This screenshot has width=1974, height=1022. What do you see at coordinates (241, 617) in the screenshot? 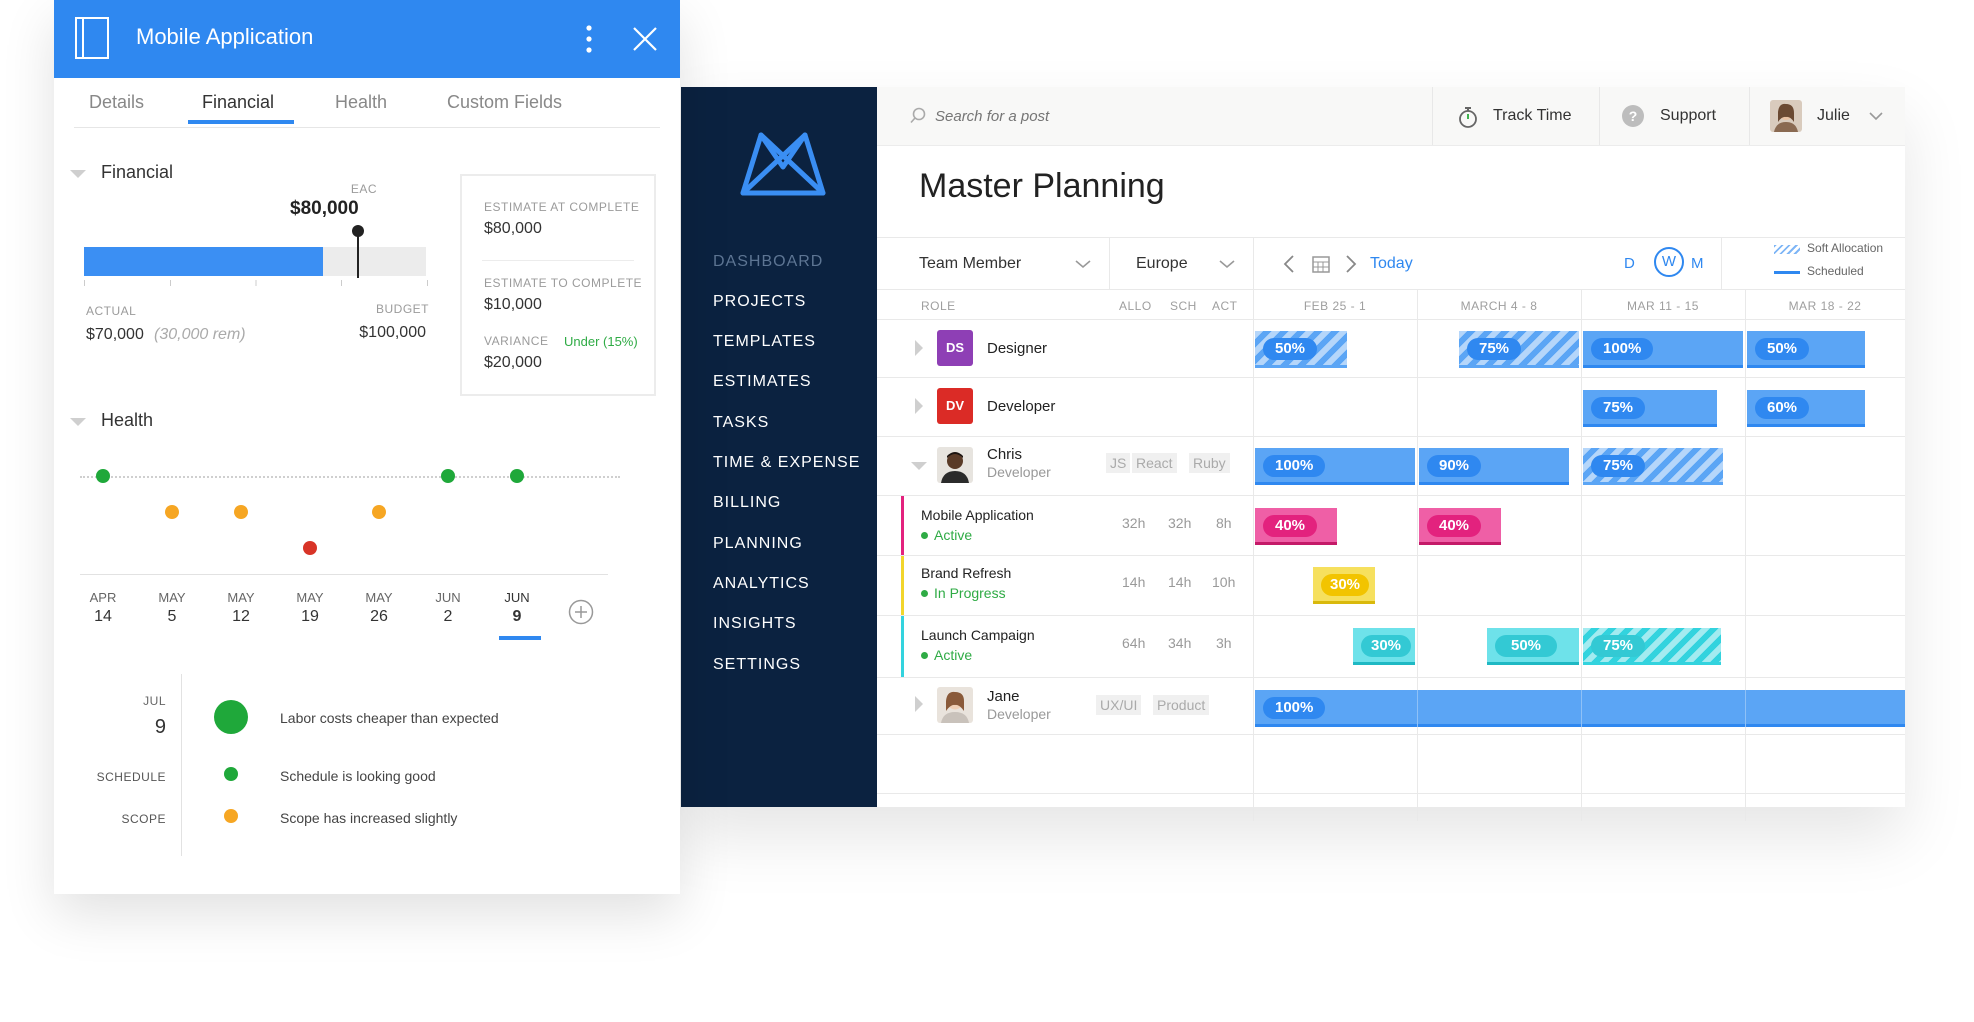
I see `health-date-day: 12` at bounding box center [241, 617].